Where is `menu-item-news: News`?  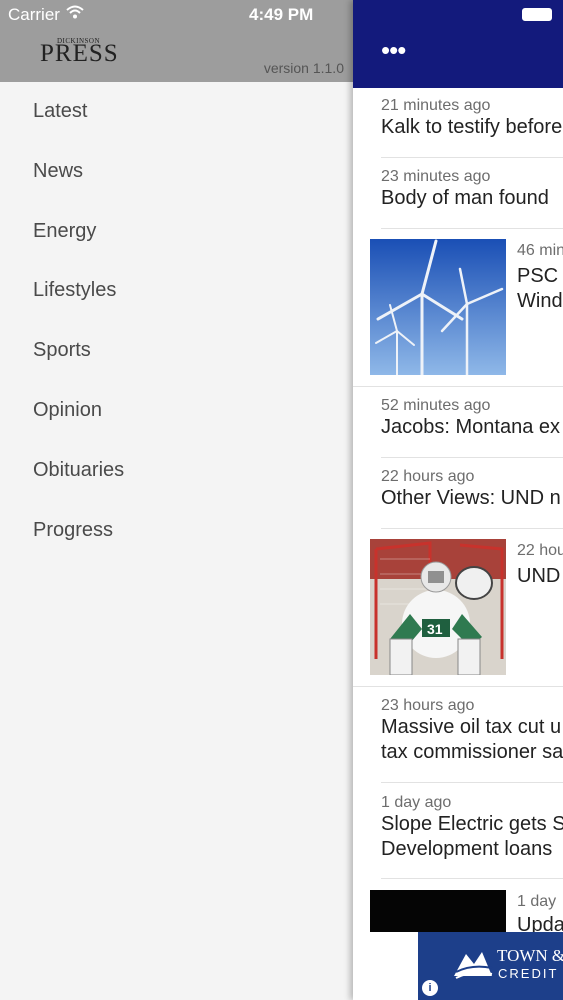
menu-item-news: News is located at coordinates (176, 172).